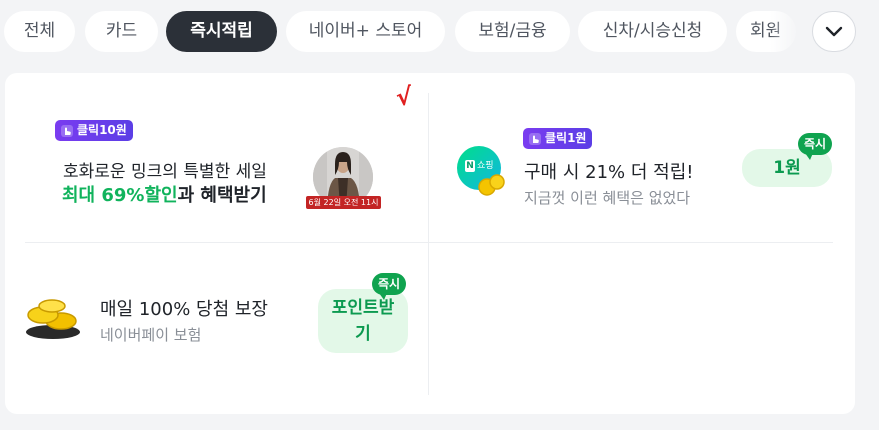 The width and height of the screenshot is (879, 430). Describe the element at coordinates (363, 321) in the screenshot. I see `get-points-button: 포인트받 기` at that location.